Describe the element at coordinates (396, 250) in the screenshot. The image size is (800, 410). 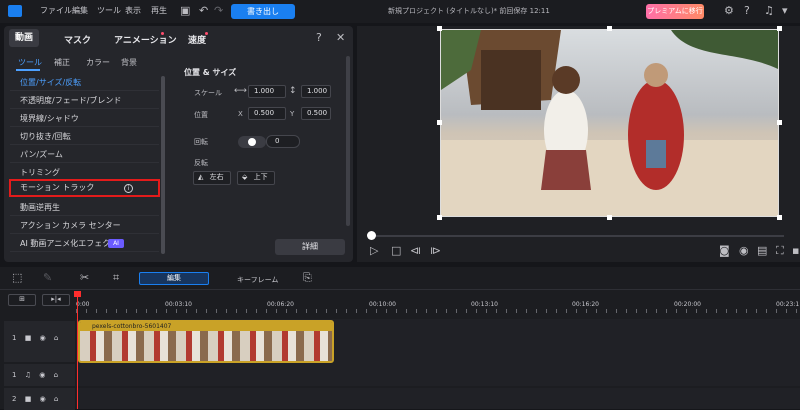
I see `stop-icon: □` at that location.